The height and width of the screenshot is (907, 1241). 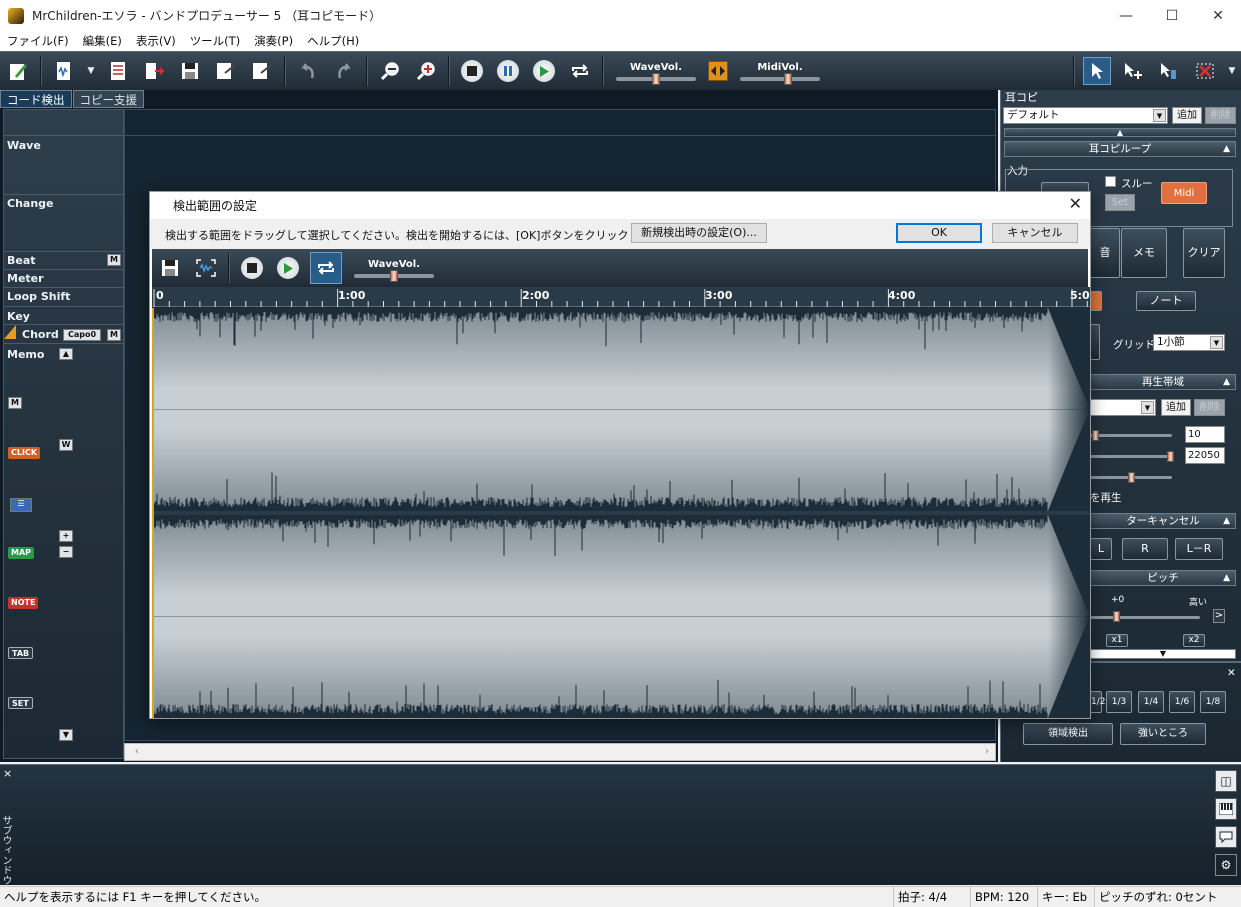 I want to click on close-button: ✕, so click(x=1218, y=15).